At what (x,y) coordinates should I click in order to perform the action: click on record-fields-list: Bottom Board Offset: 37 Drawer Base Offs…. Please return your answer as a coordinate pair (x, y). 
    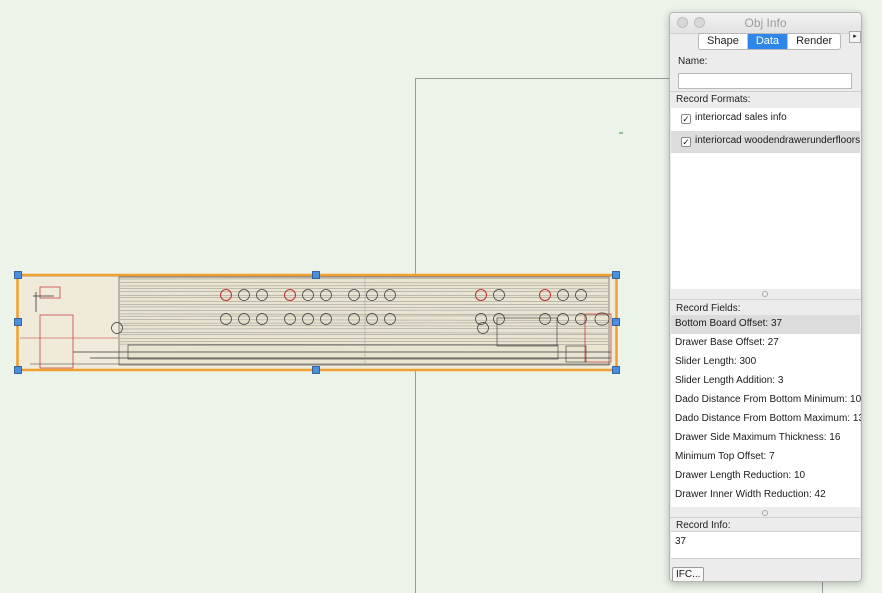
    Looking at the image, I should click on (766, 411).